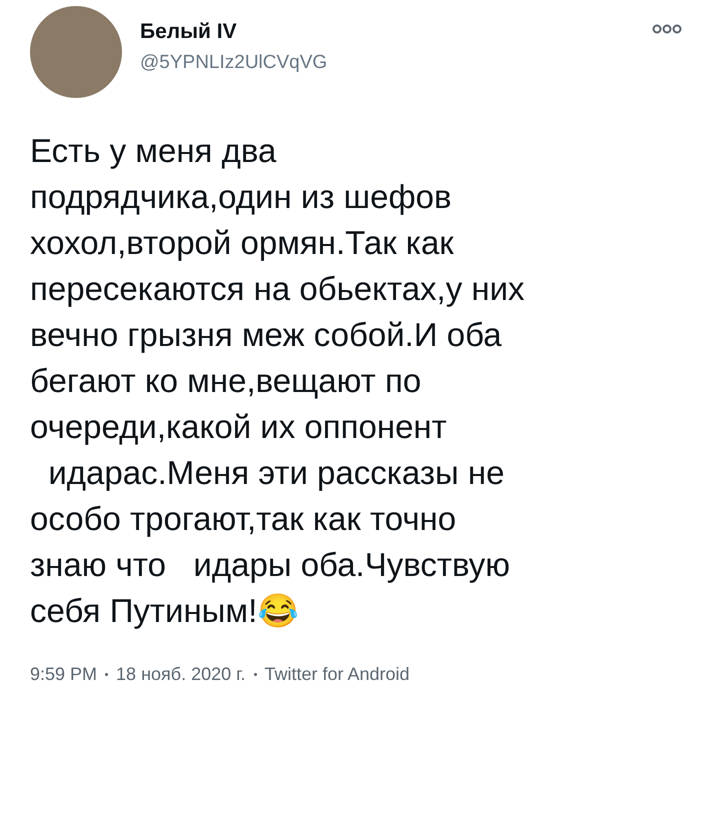 The image size is (720, 839). Describe the element at coordinates (64, 674) in the screenshot. I see `tweet-time: 9:59 PM` at that location.